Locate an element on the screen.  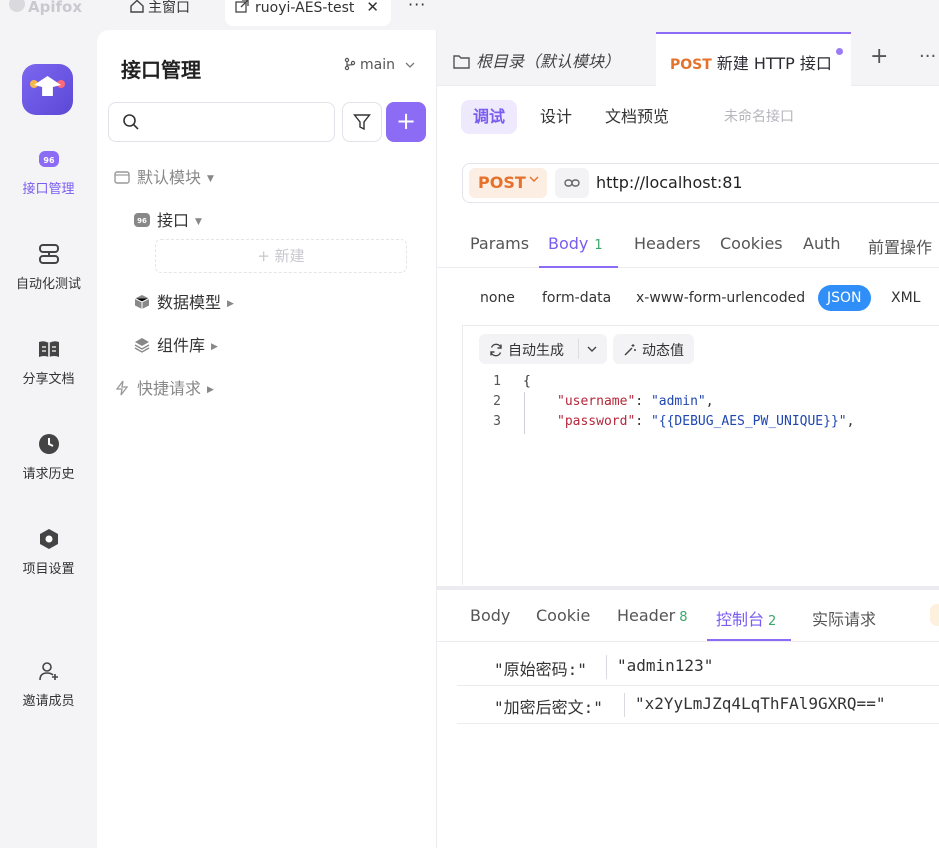
tree-item-api-folder: 96 接口 ▼ is located at coordinates (168, 219).